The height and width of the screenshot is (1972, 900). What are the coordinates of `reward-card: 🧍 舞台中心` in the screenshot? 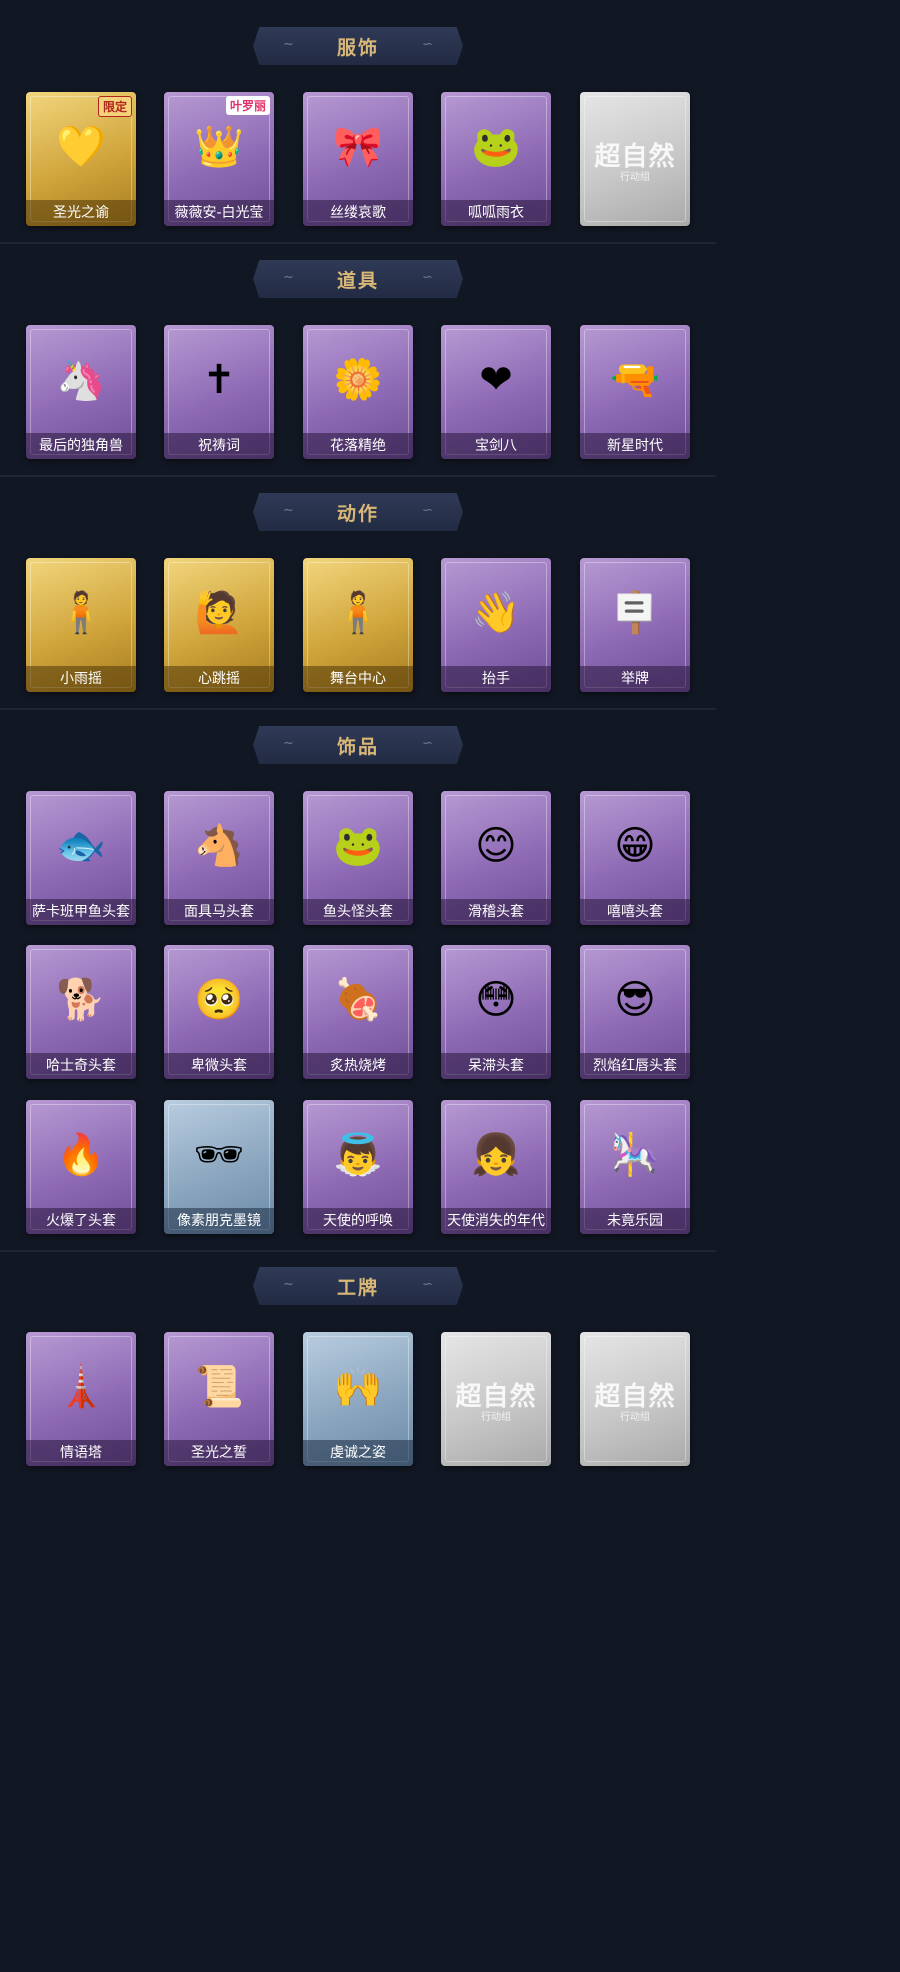 It's located at (358, 625).